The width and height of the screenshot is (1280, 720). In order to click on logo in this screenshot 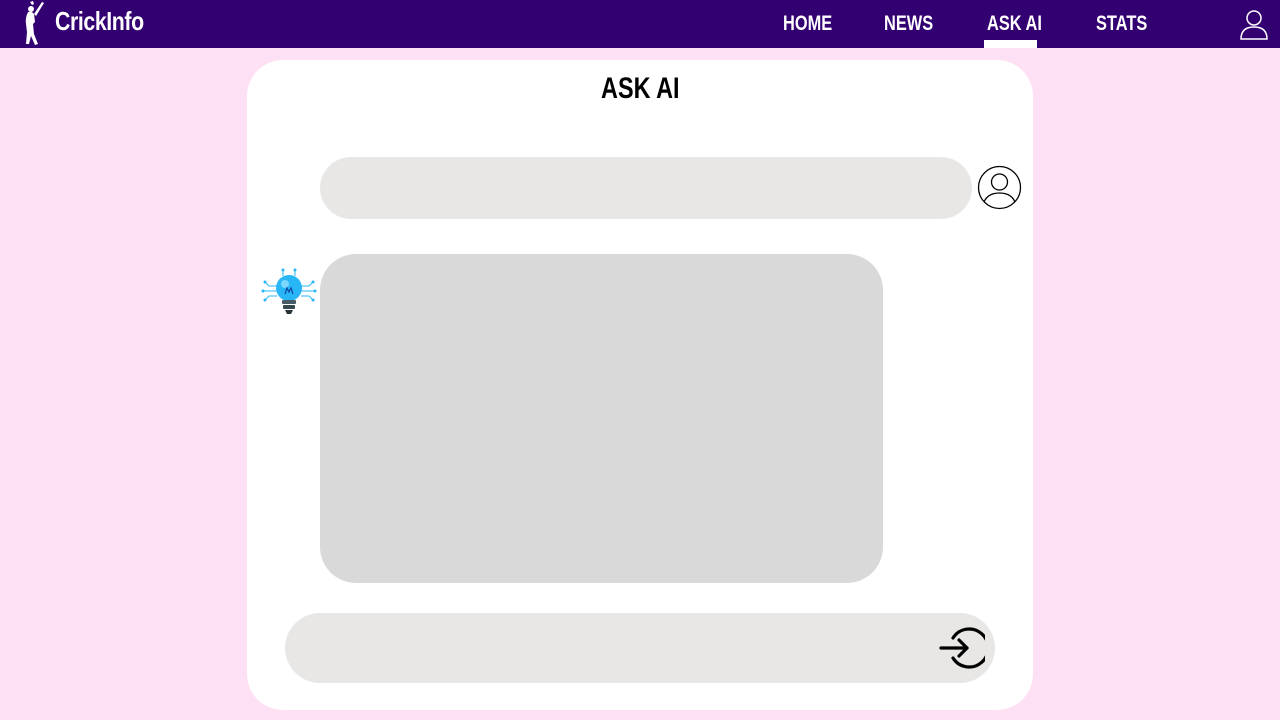, I will do `click(32, 24)`.